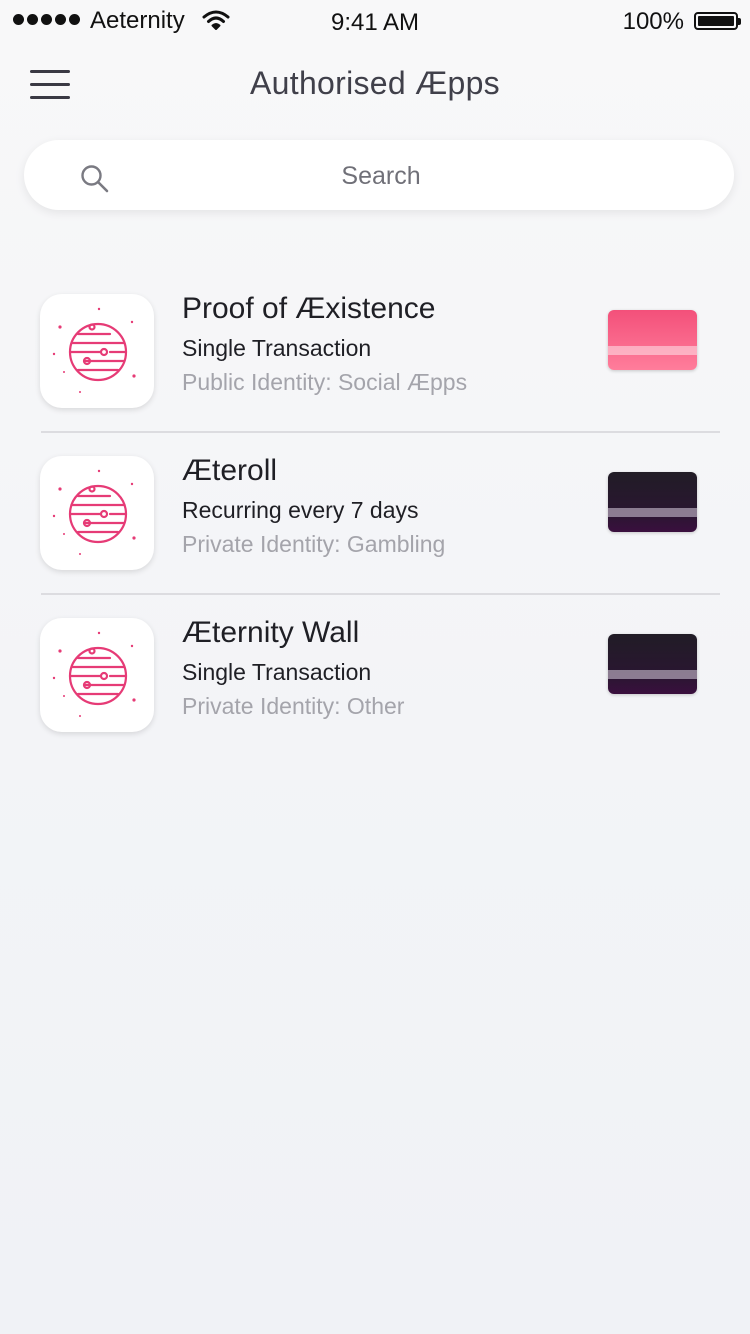  I want to click on search-icon, so click(95, 181).